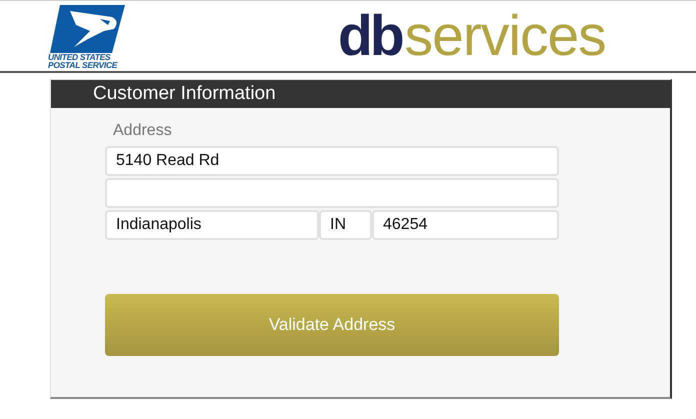  I want to click on brand-logo: dbservices, so click(472, 36).